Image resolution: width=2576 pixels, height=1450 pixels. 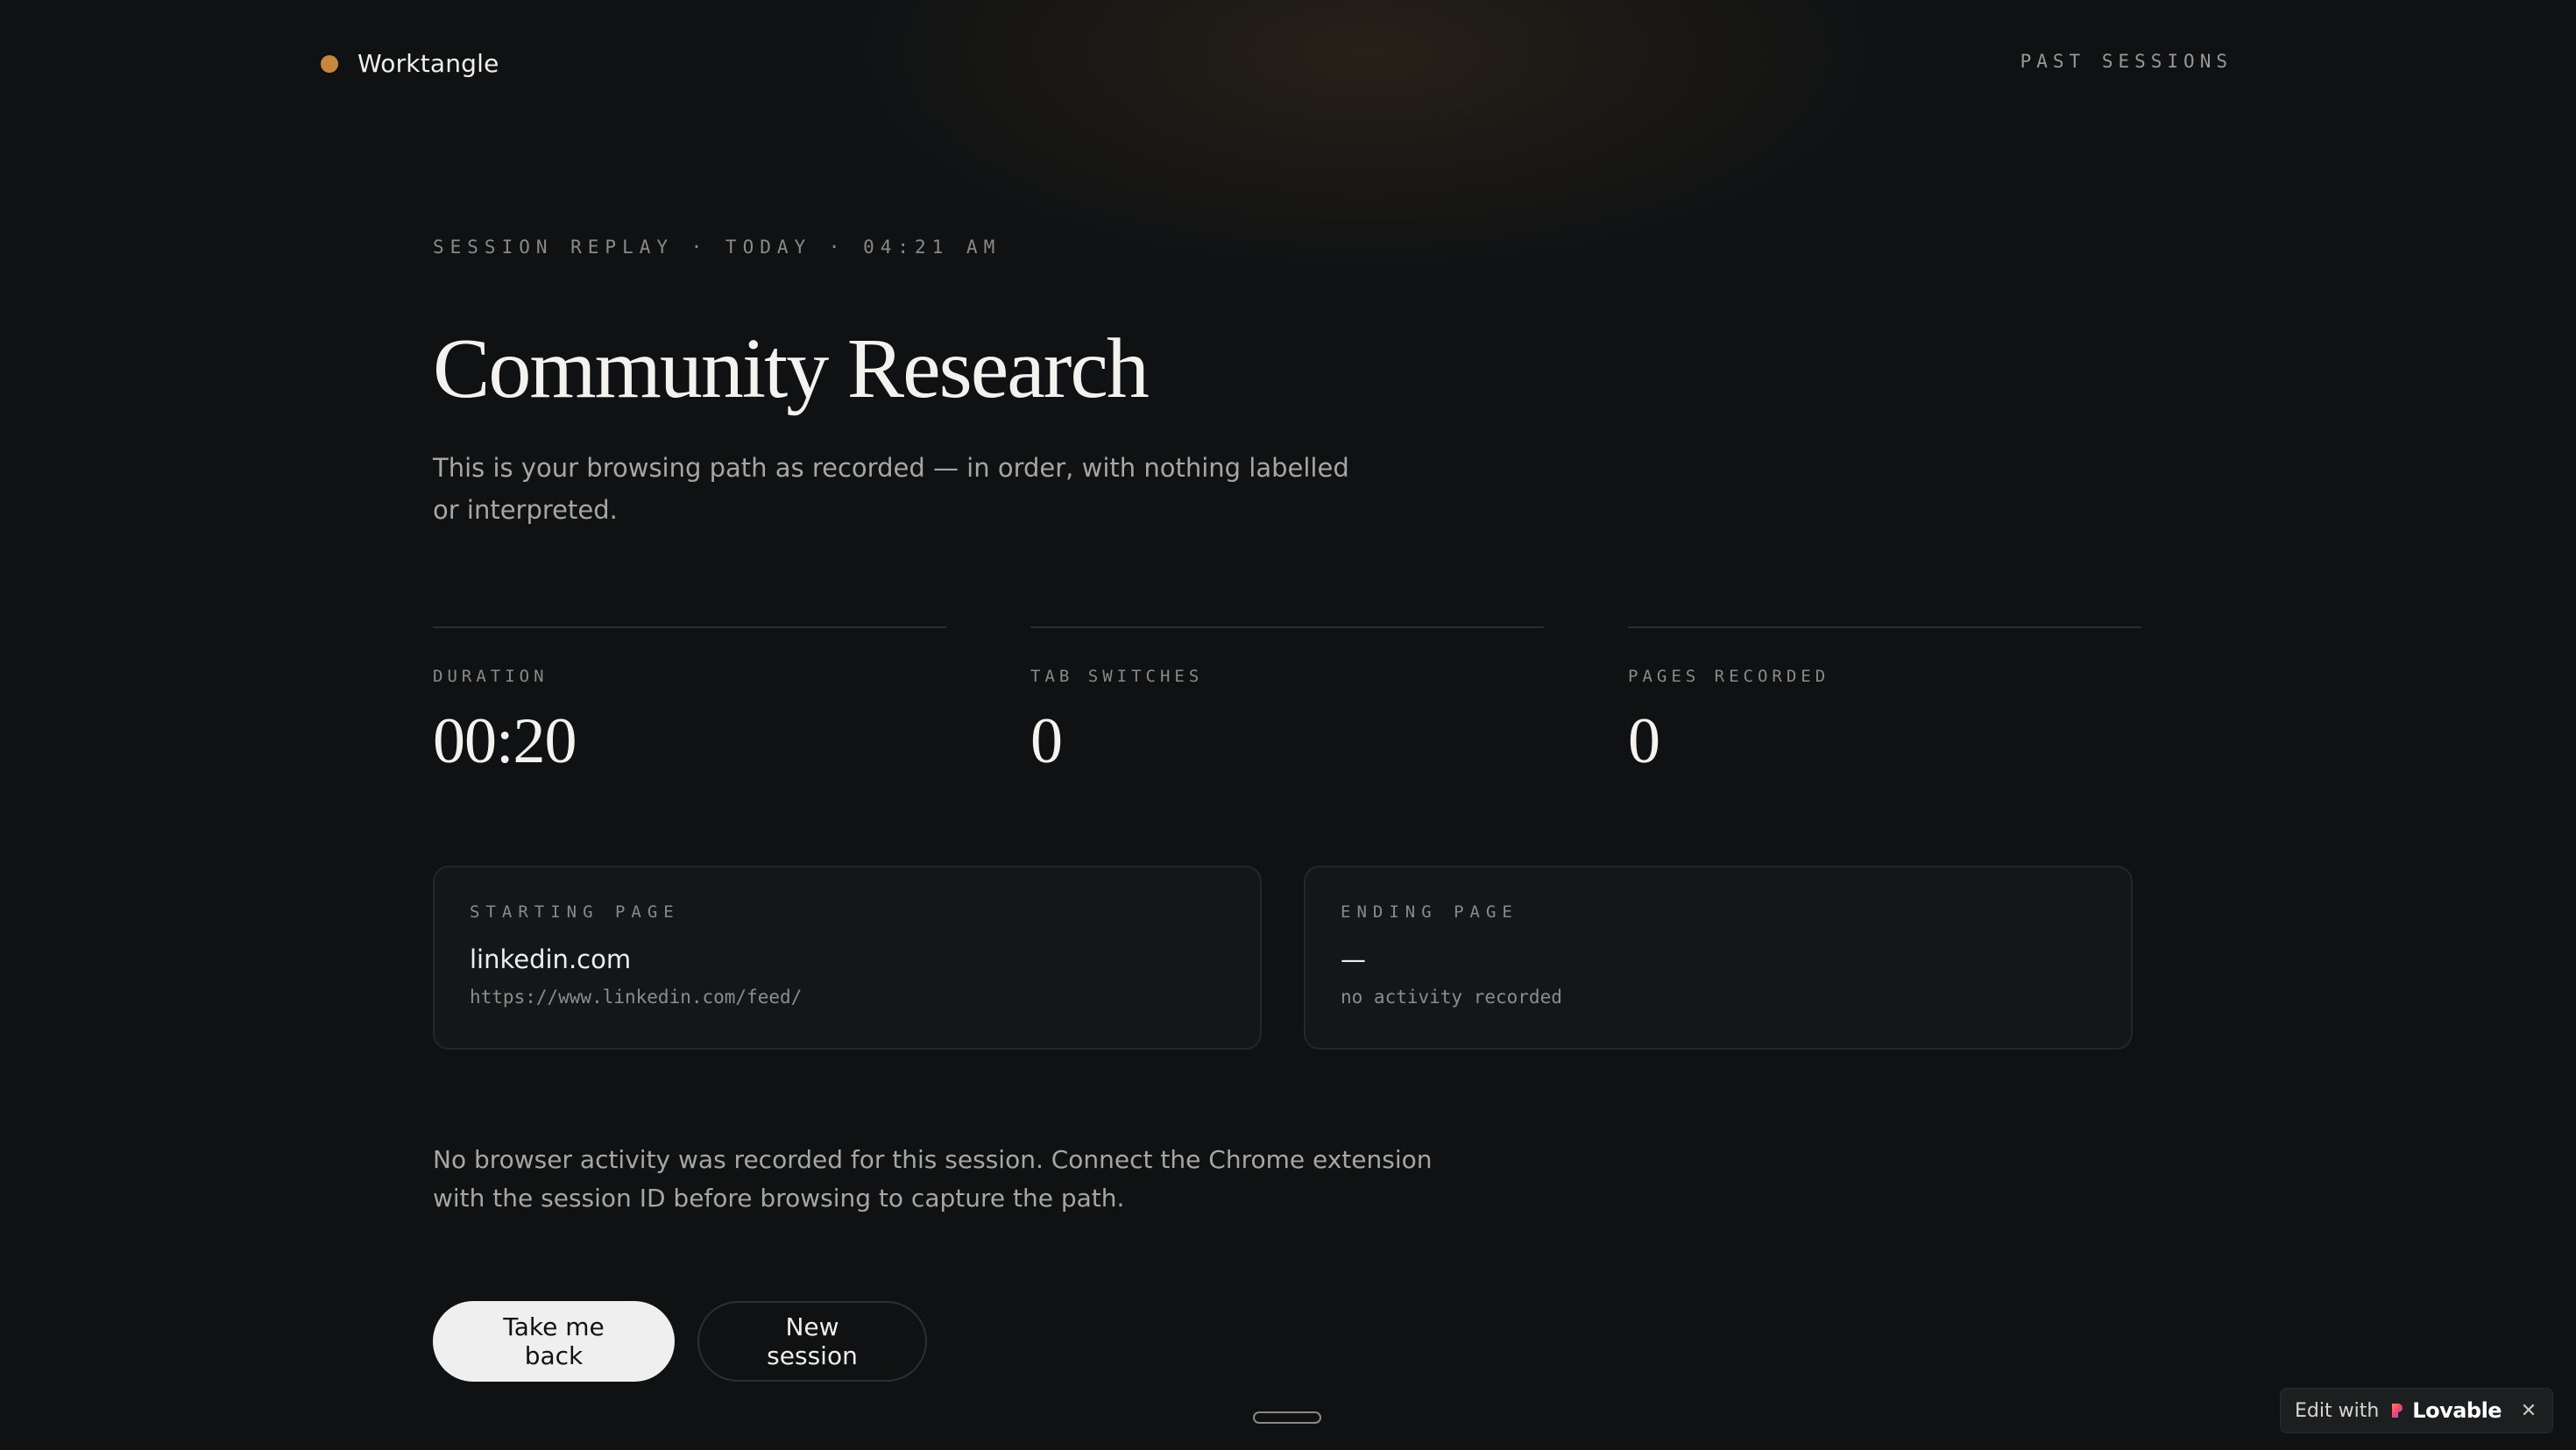 I want to click on stat-tab-switches: TAB SWITCHES 0, so click(x=1287, y=700).